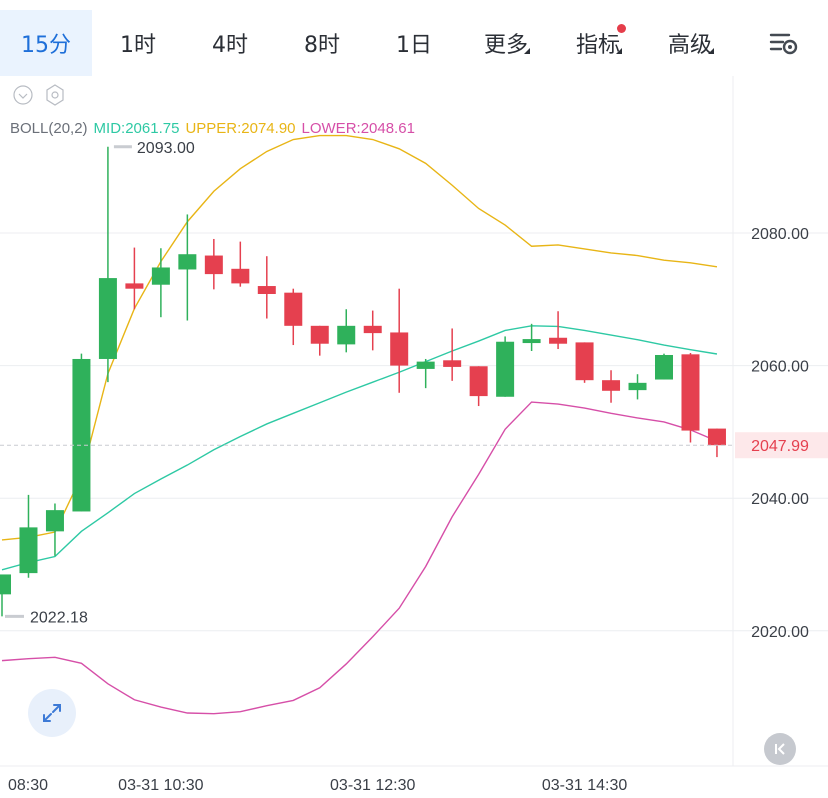 This screenshot has width=828, height=798. Describe the element at coordinates (780, 446) in the screenshot. I see `current-price-label: 2047.99` at that location.